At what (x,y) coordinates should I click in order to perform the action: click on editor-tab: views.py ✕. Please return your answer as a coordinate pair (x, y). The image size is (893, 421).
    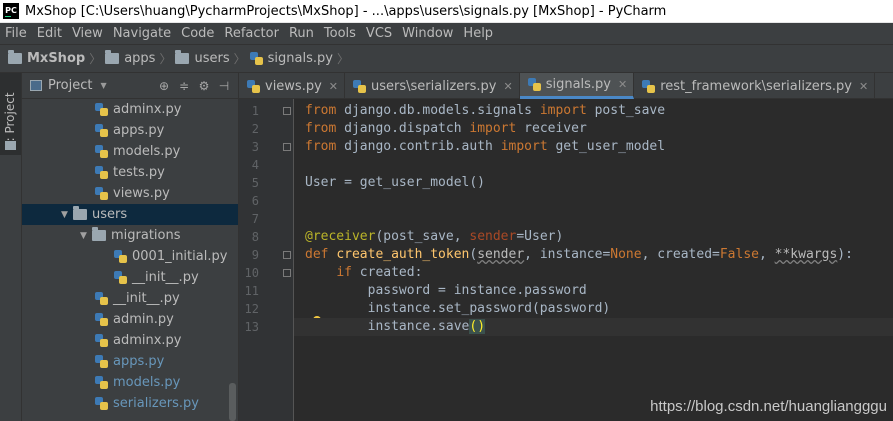
    Looking at the image, I should click on (292, 86).